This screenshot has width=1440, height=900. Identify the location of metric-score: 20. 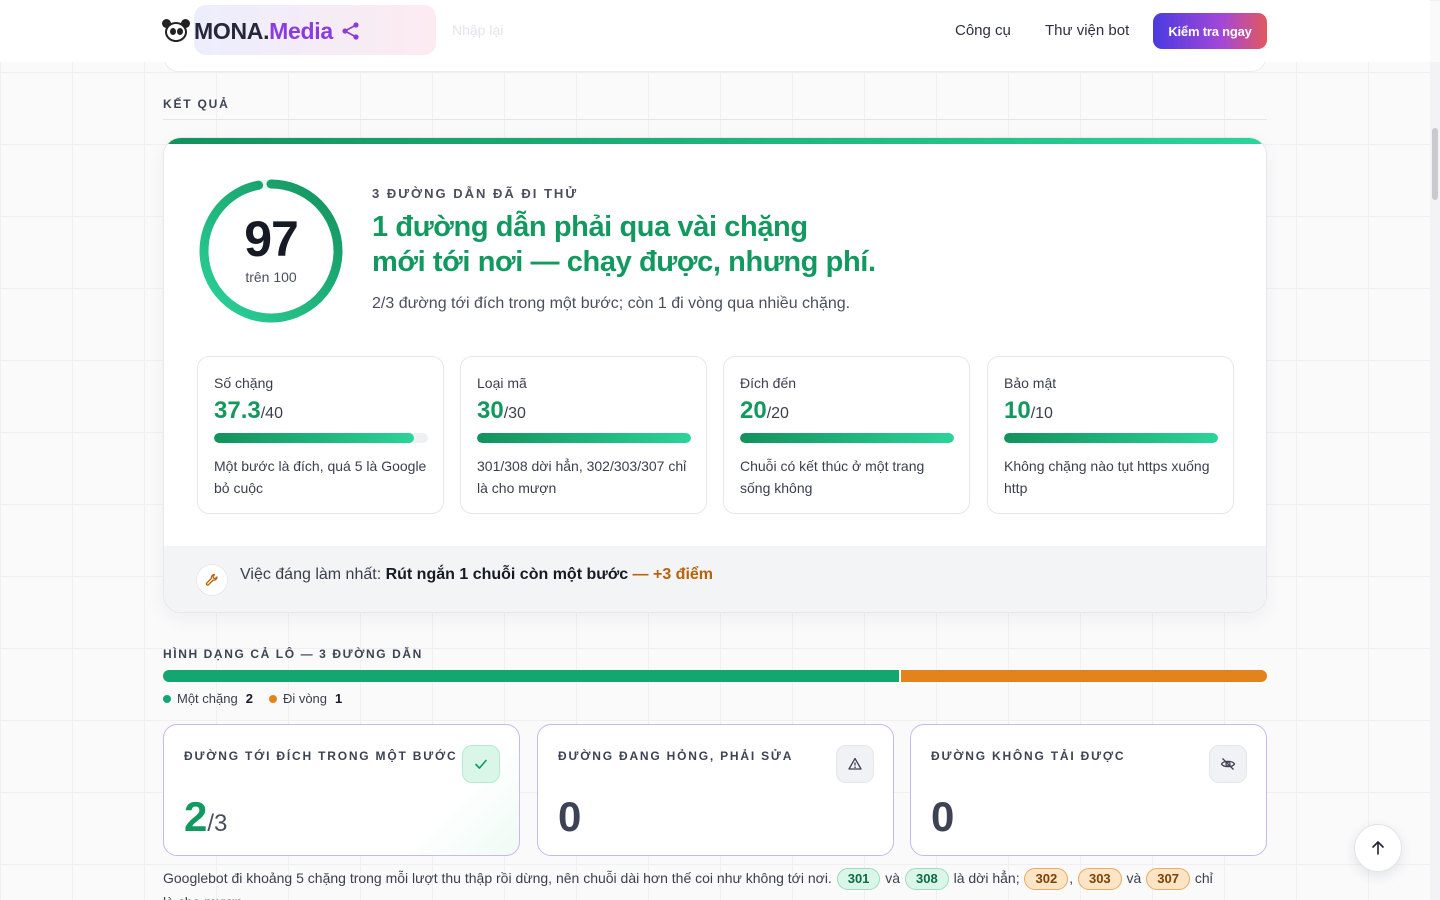
(753, 410).